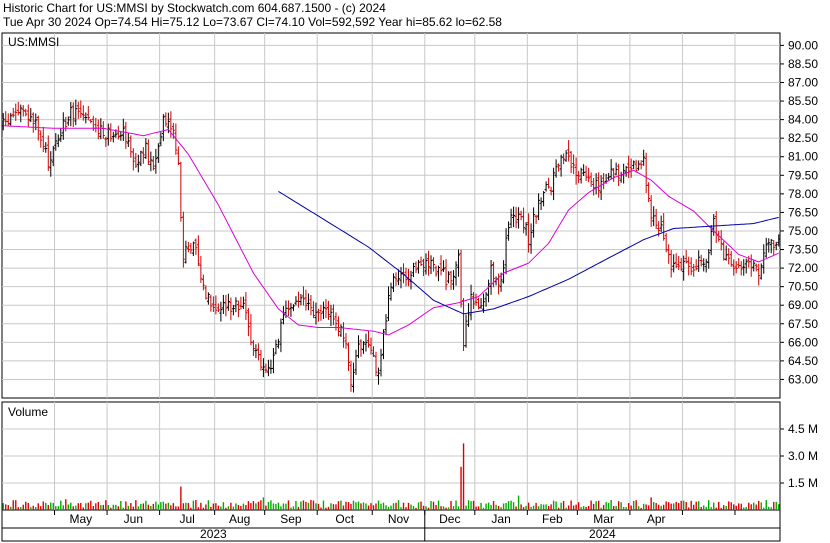  Describe the element at coordinates (803, 268) in the screenshot. I see `y-axis-tick-label: 72.00` at that location.